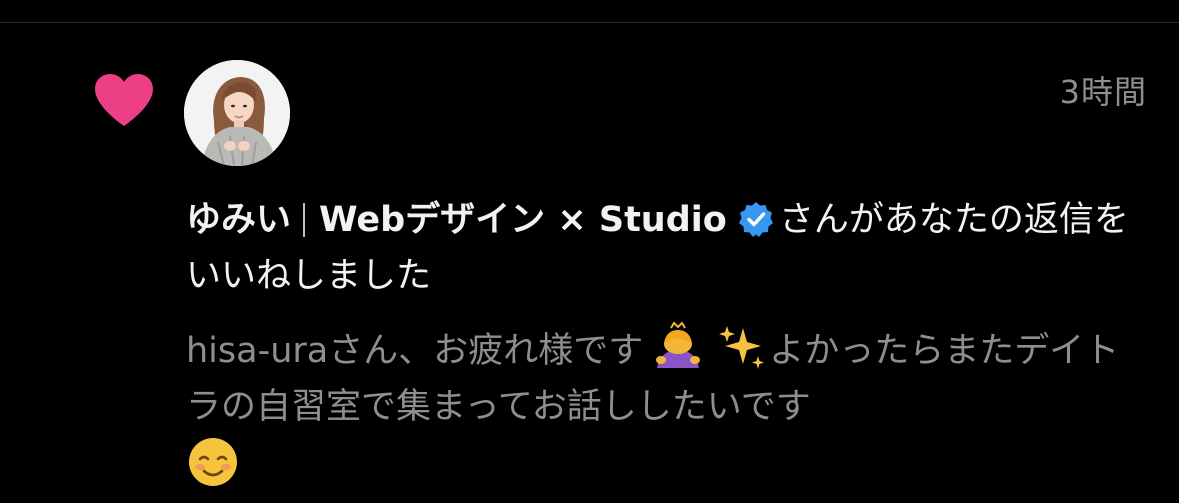 This screenshot has height=503, width=1179. Describe the element at coordinates (304, 220) in the screenshot. I see `name-separator` at that location.